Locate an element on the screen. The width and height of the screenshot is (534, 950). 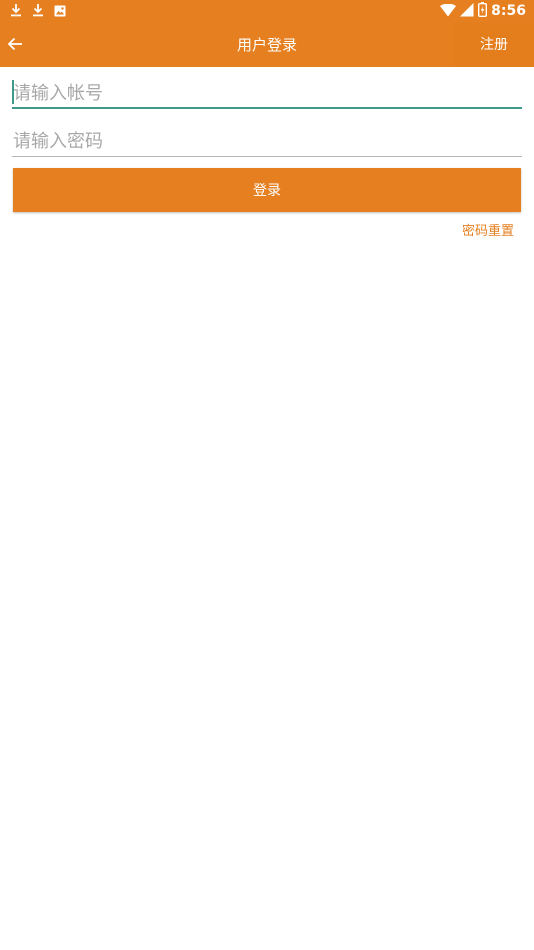
status-time: 8:56 is located at coordinates (508, 11).